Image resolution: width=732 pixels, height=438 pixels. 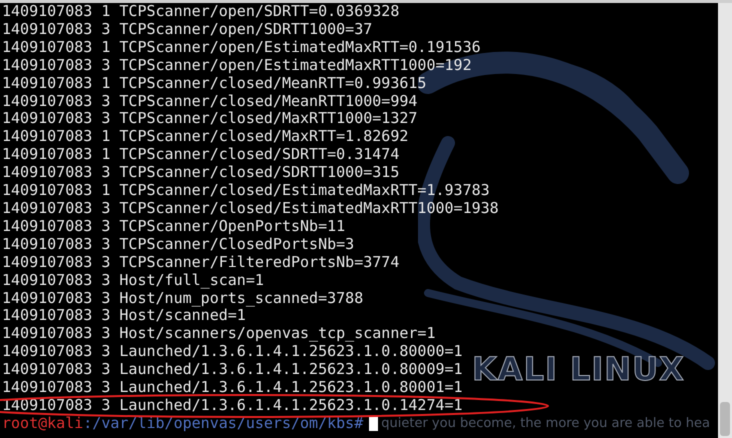 I want to click on output-line: 1409107083 1 TCPScanner/closed/MeanRTT=0.993615, so click(x=213, y=83).